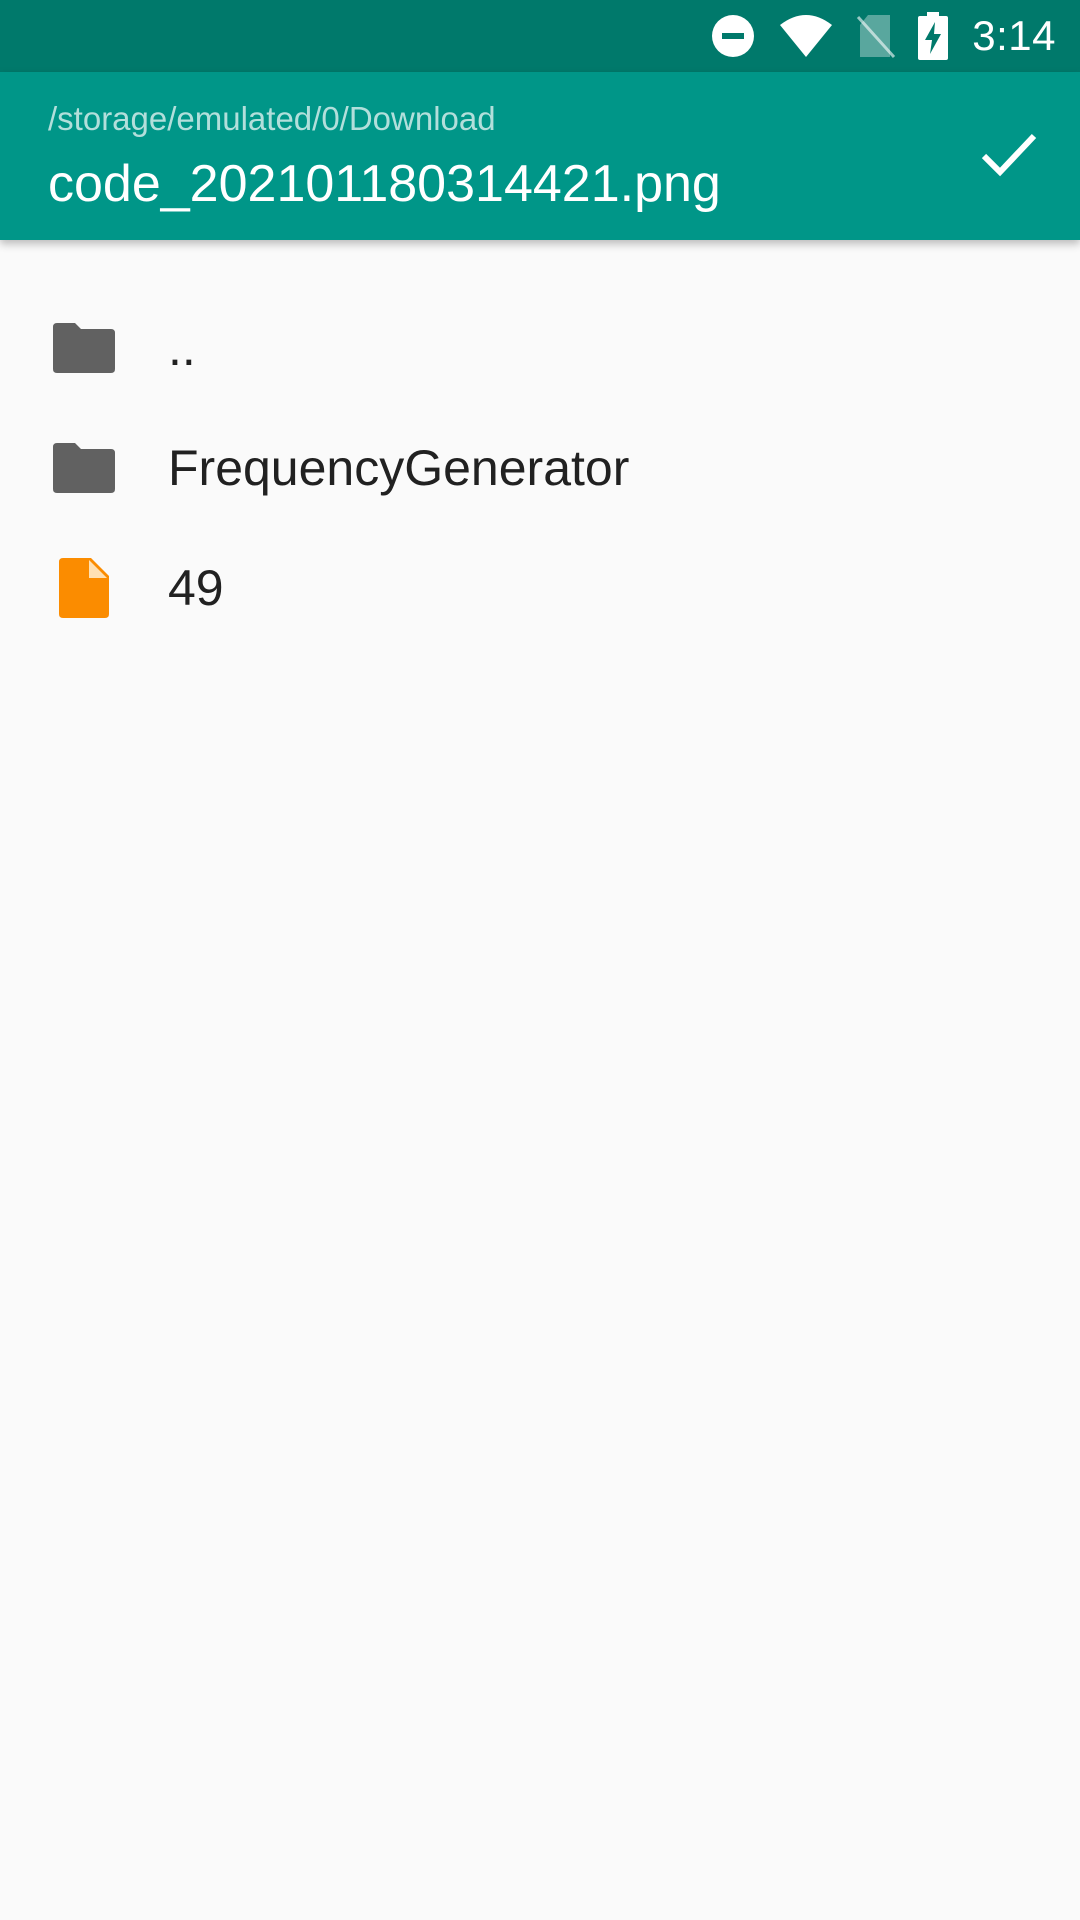  I want to click on list-item-file-49: 49, so click(540, 588).